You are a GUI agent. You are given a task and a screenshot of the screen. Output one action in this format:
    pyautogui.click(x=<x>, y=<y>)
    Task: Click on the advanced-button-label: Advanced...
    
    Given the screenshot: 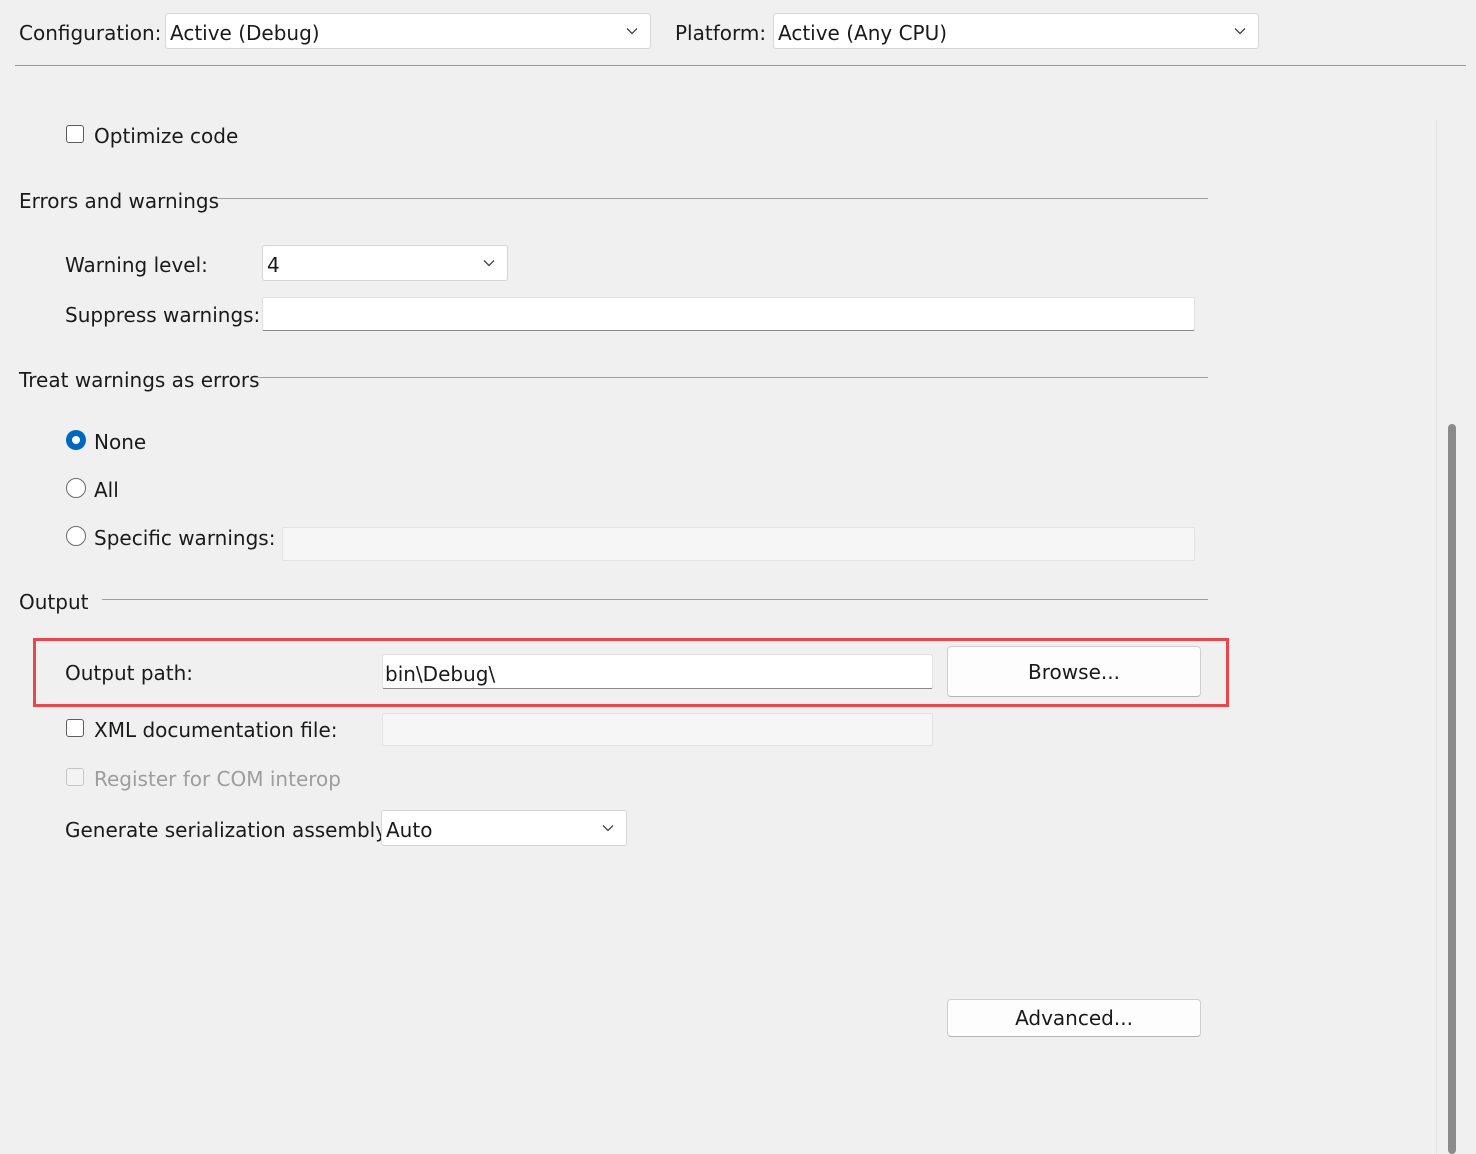 What is the action you would take?
    pyautogui.click(x=1074, y=1018)
    